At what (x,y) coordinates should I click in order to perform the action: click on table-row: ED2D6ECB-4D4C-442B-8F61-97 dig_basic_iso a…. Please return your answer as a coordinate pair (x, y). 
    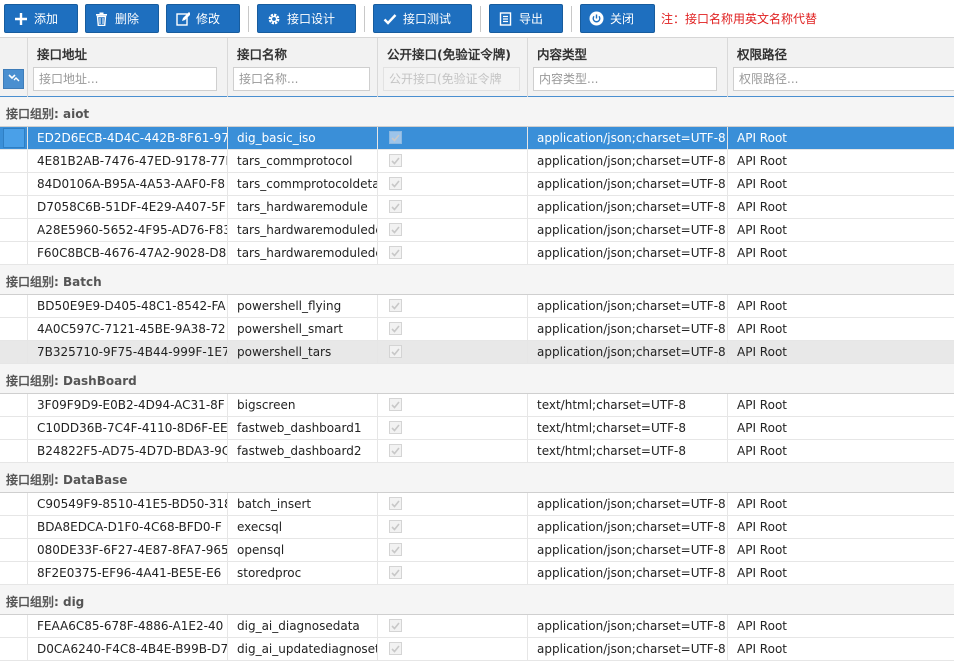
    Looking at the image, I should click on (477, 138).